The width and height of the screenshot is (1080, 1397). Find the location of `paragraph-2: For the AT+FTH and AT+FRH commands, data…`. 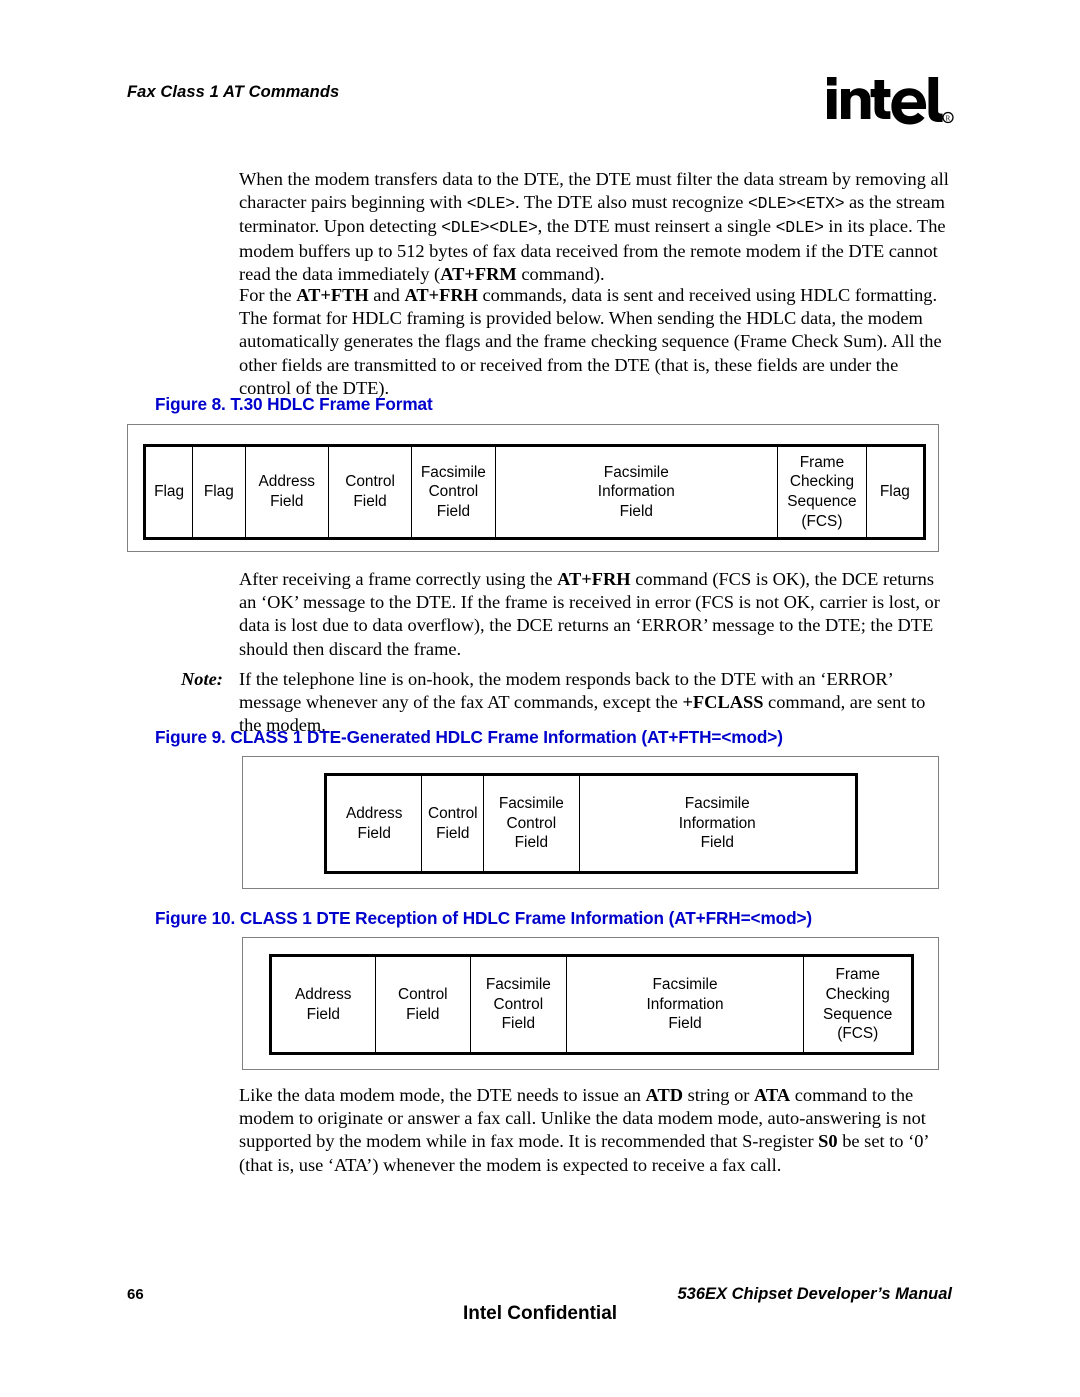

paragraph-2: For the AT+FTH and AT+FRH commands, data… is located at coordinates (590, 341).